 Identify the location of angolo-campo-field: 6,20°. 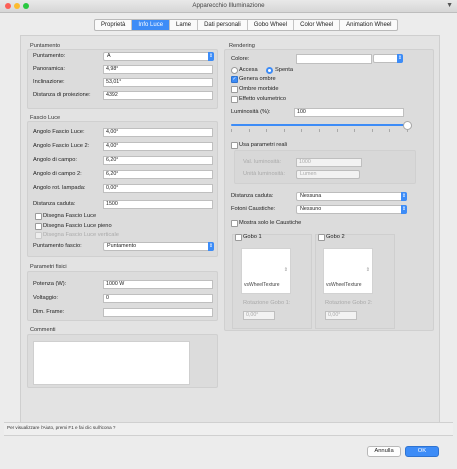
(158, 160).